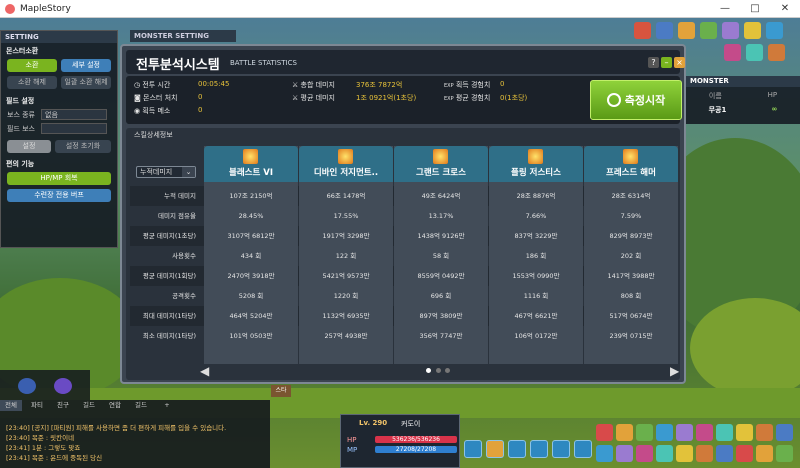 The height and width of the screenshot is (468, 800). I want to click on skill-stat-cell: 101억 0503만, so click(251, 336).